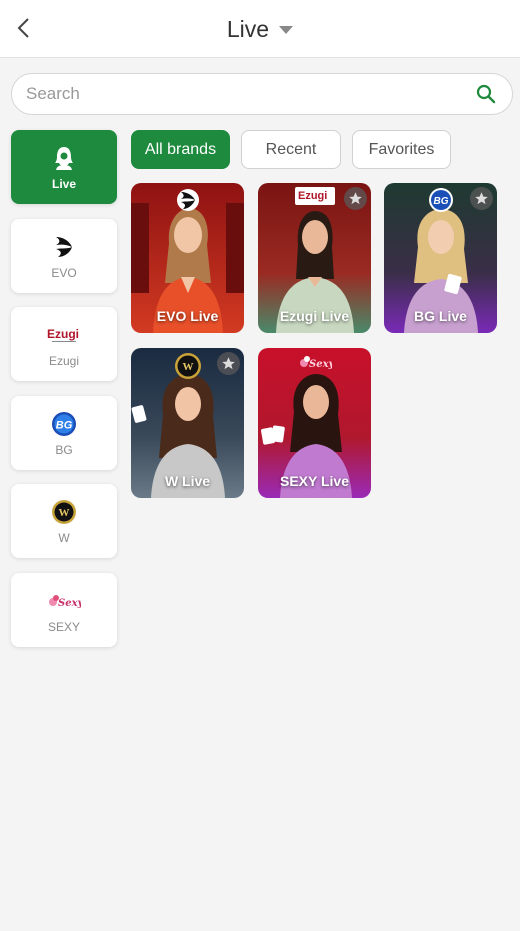 Image resolution: width=520 pixels, height=931 pixels. I want to click on game-card-bg-live: BG BG Live, so click(440, 258).